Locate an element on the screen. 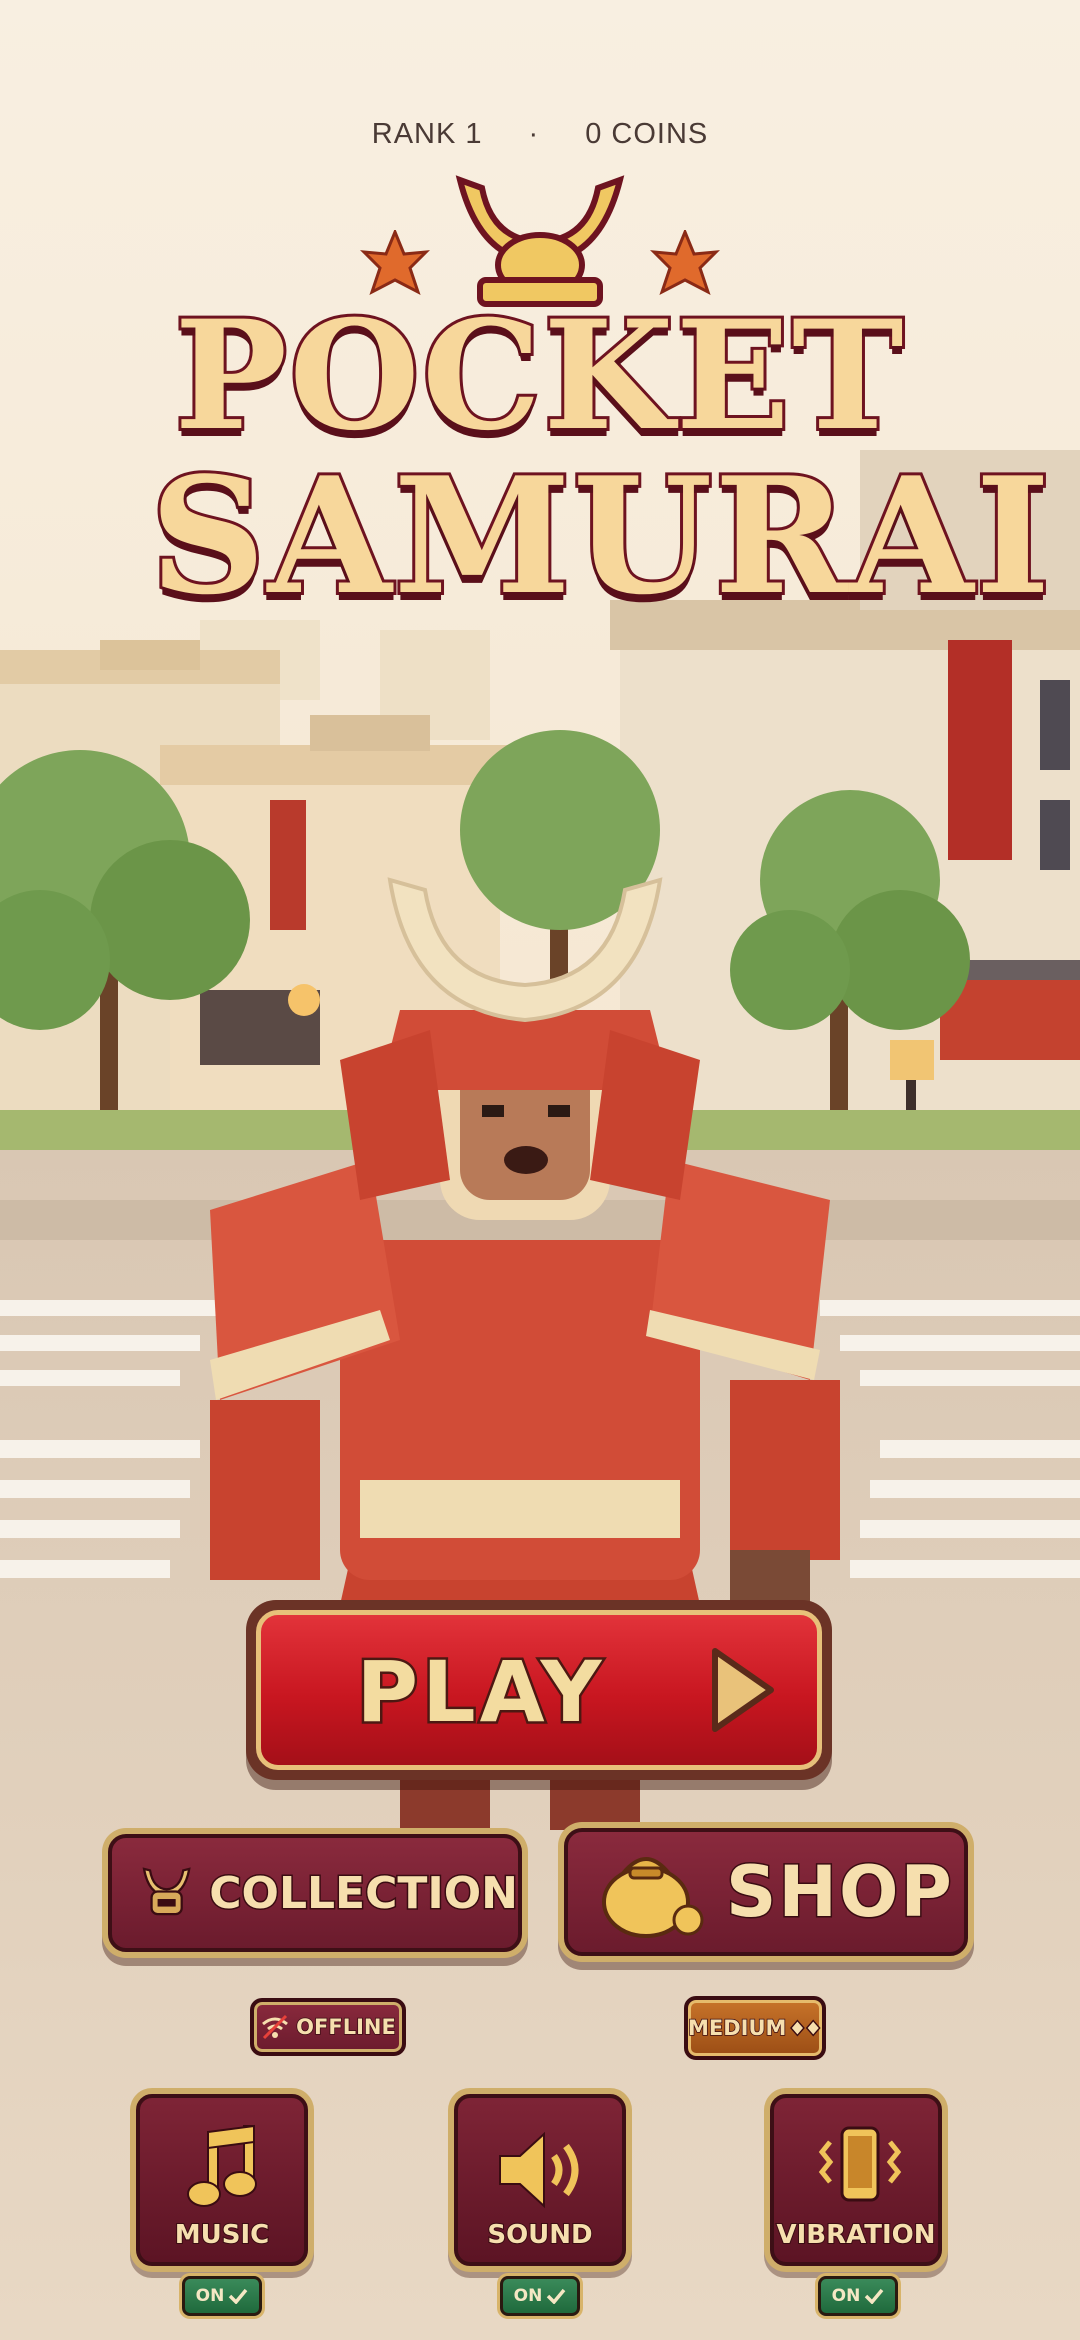 Image resolution: width=1080 pixels, height=2340 pixels. sound-toggle-face: SOUND is located at coordinates (540, 2180).